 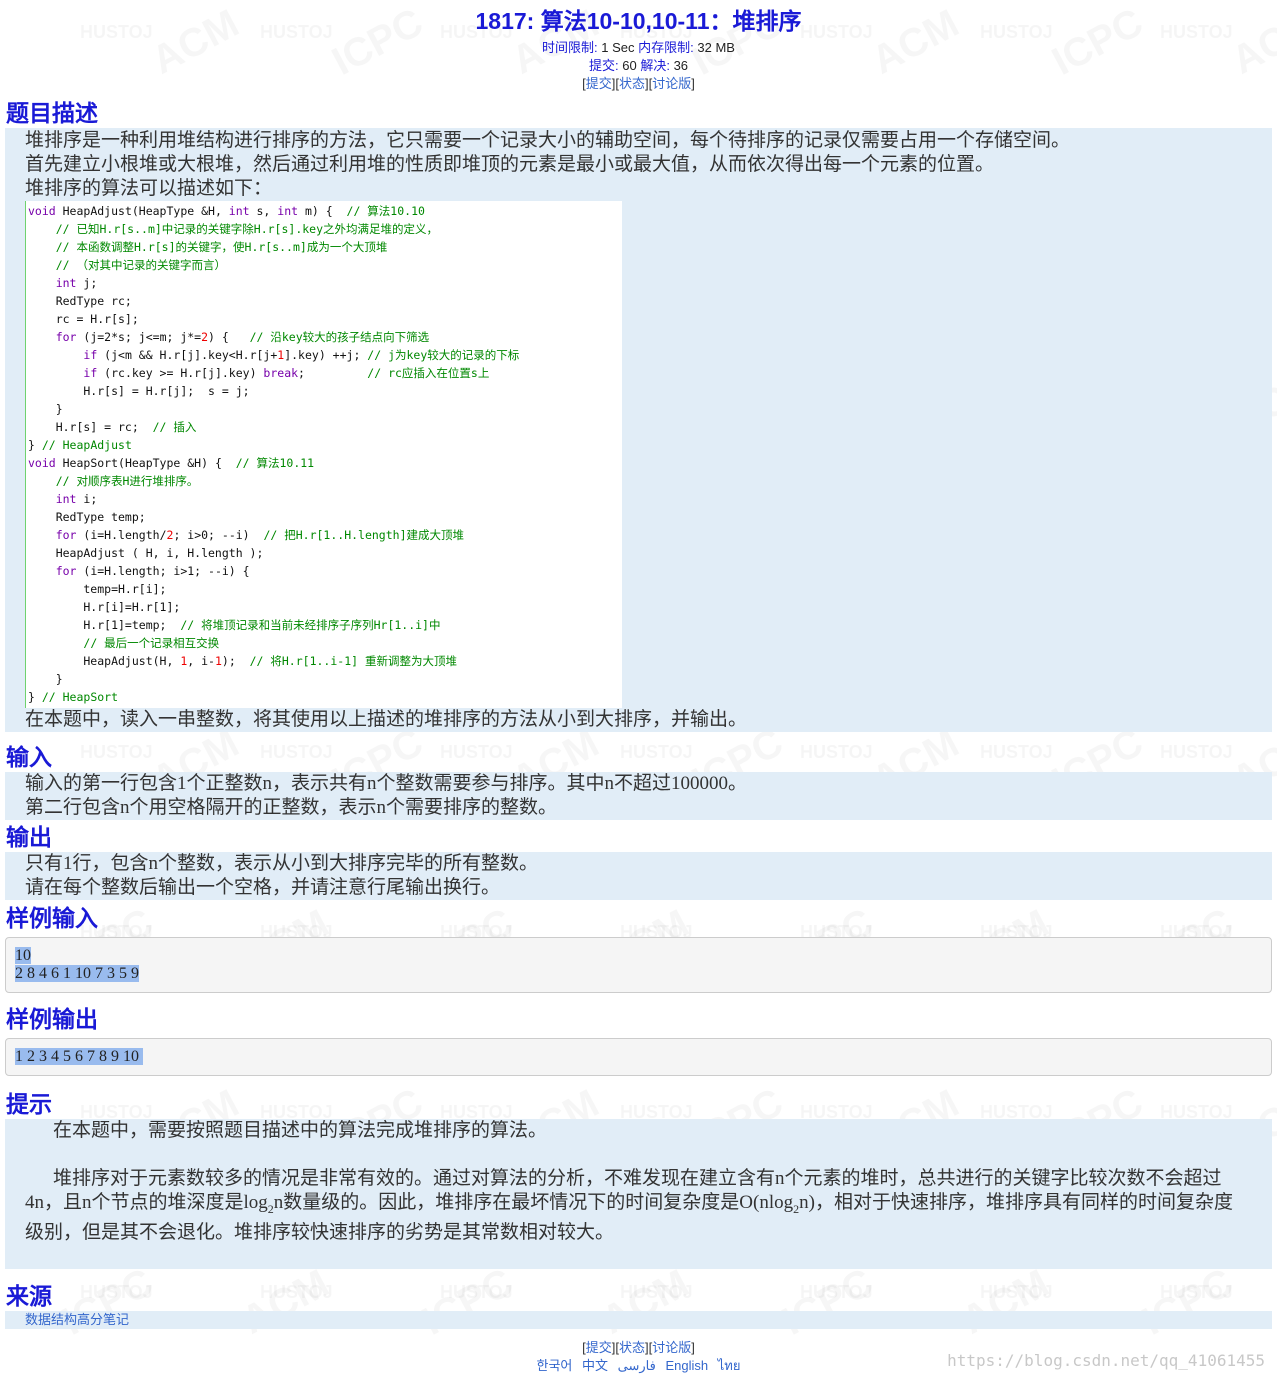 What do you see at coordinates (29, 1104) in the screenshot?
I see `hint-heading: 提示` at bounding box center [29, 1104].